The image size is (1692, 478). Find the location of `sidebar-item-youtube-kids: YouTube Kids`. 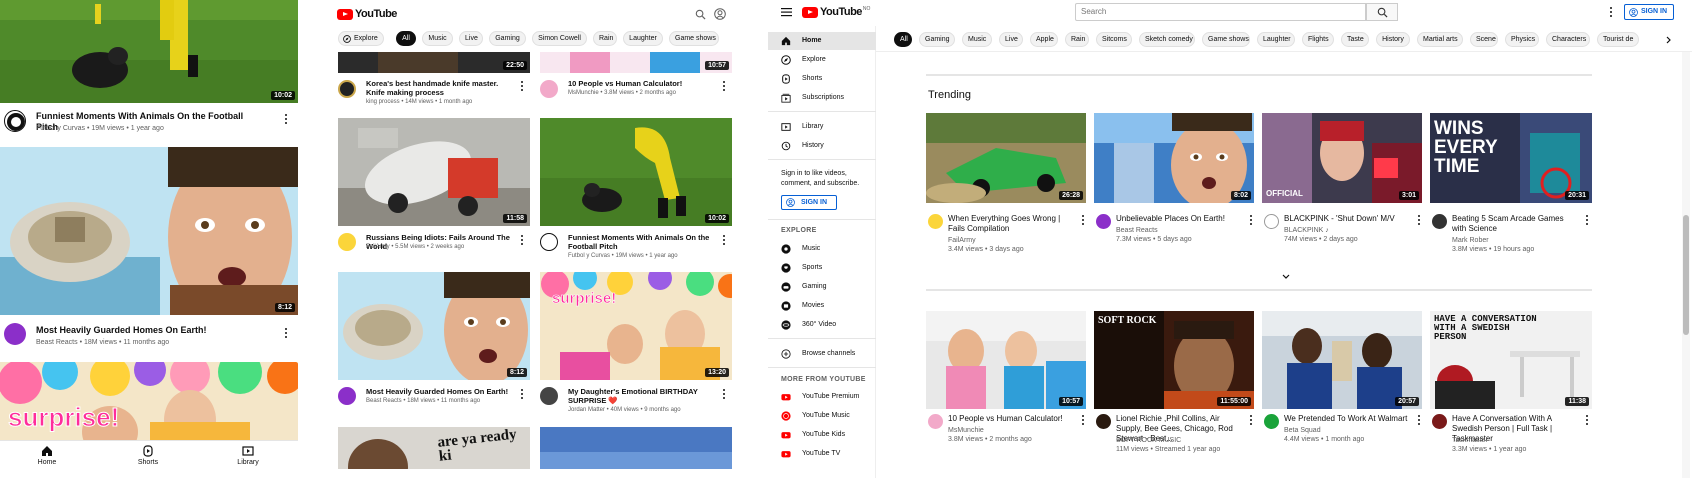

sidebar-item-youtube-kids: YouTube Kids is located at coordinates (822, 435).